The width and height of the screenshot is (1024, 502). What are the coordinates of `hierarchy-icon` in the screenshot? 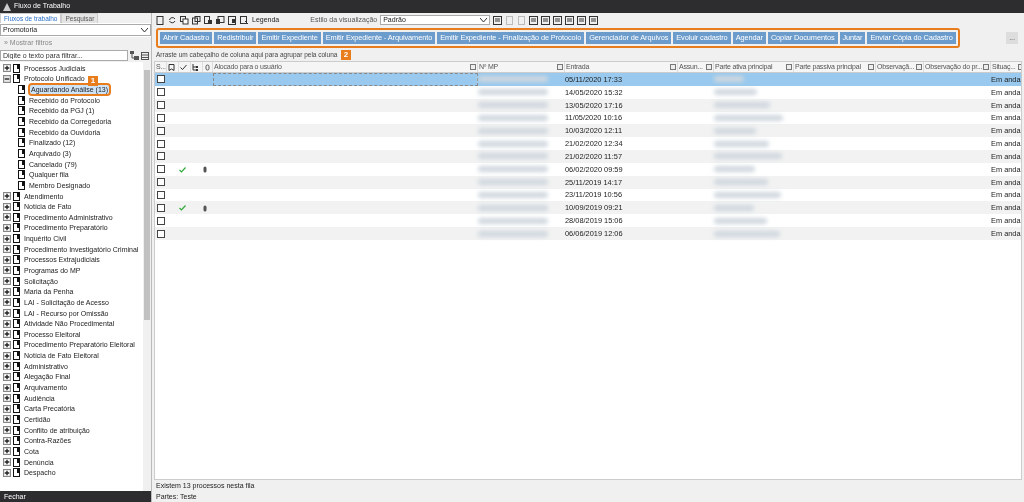 It's located at (195, 67).